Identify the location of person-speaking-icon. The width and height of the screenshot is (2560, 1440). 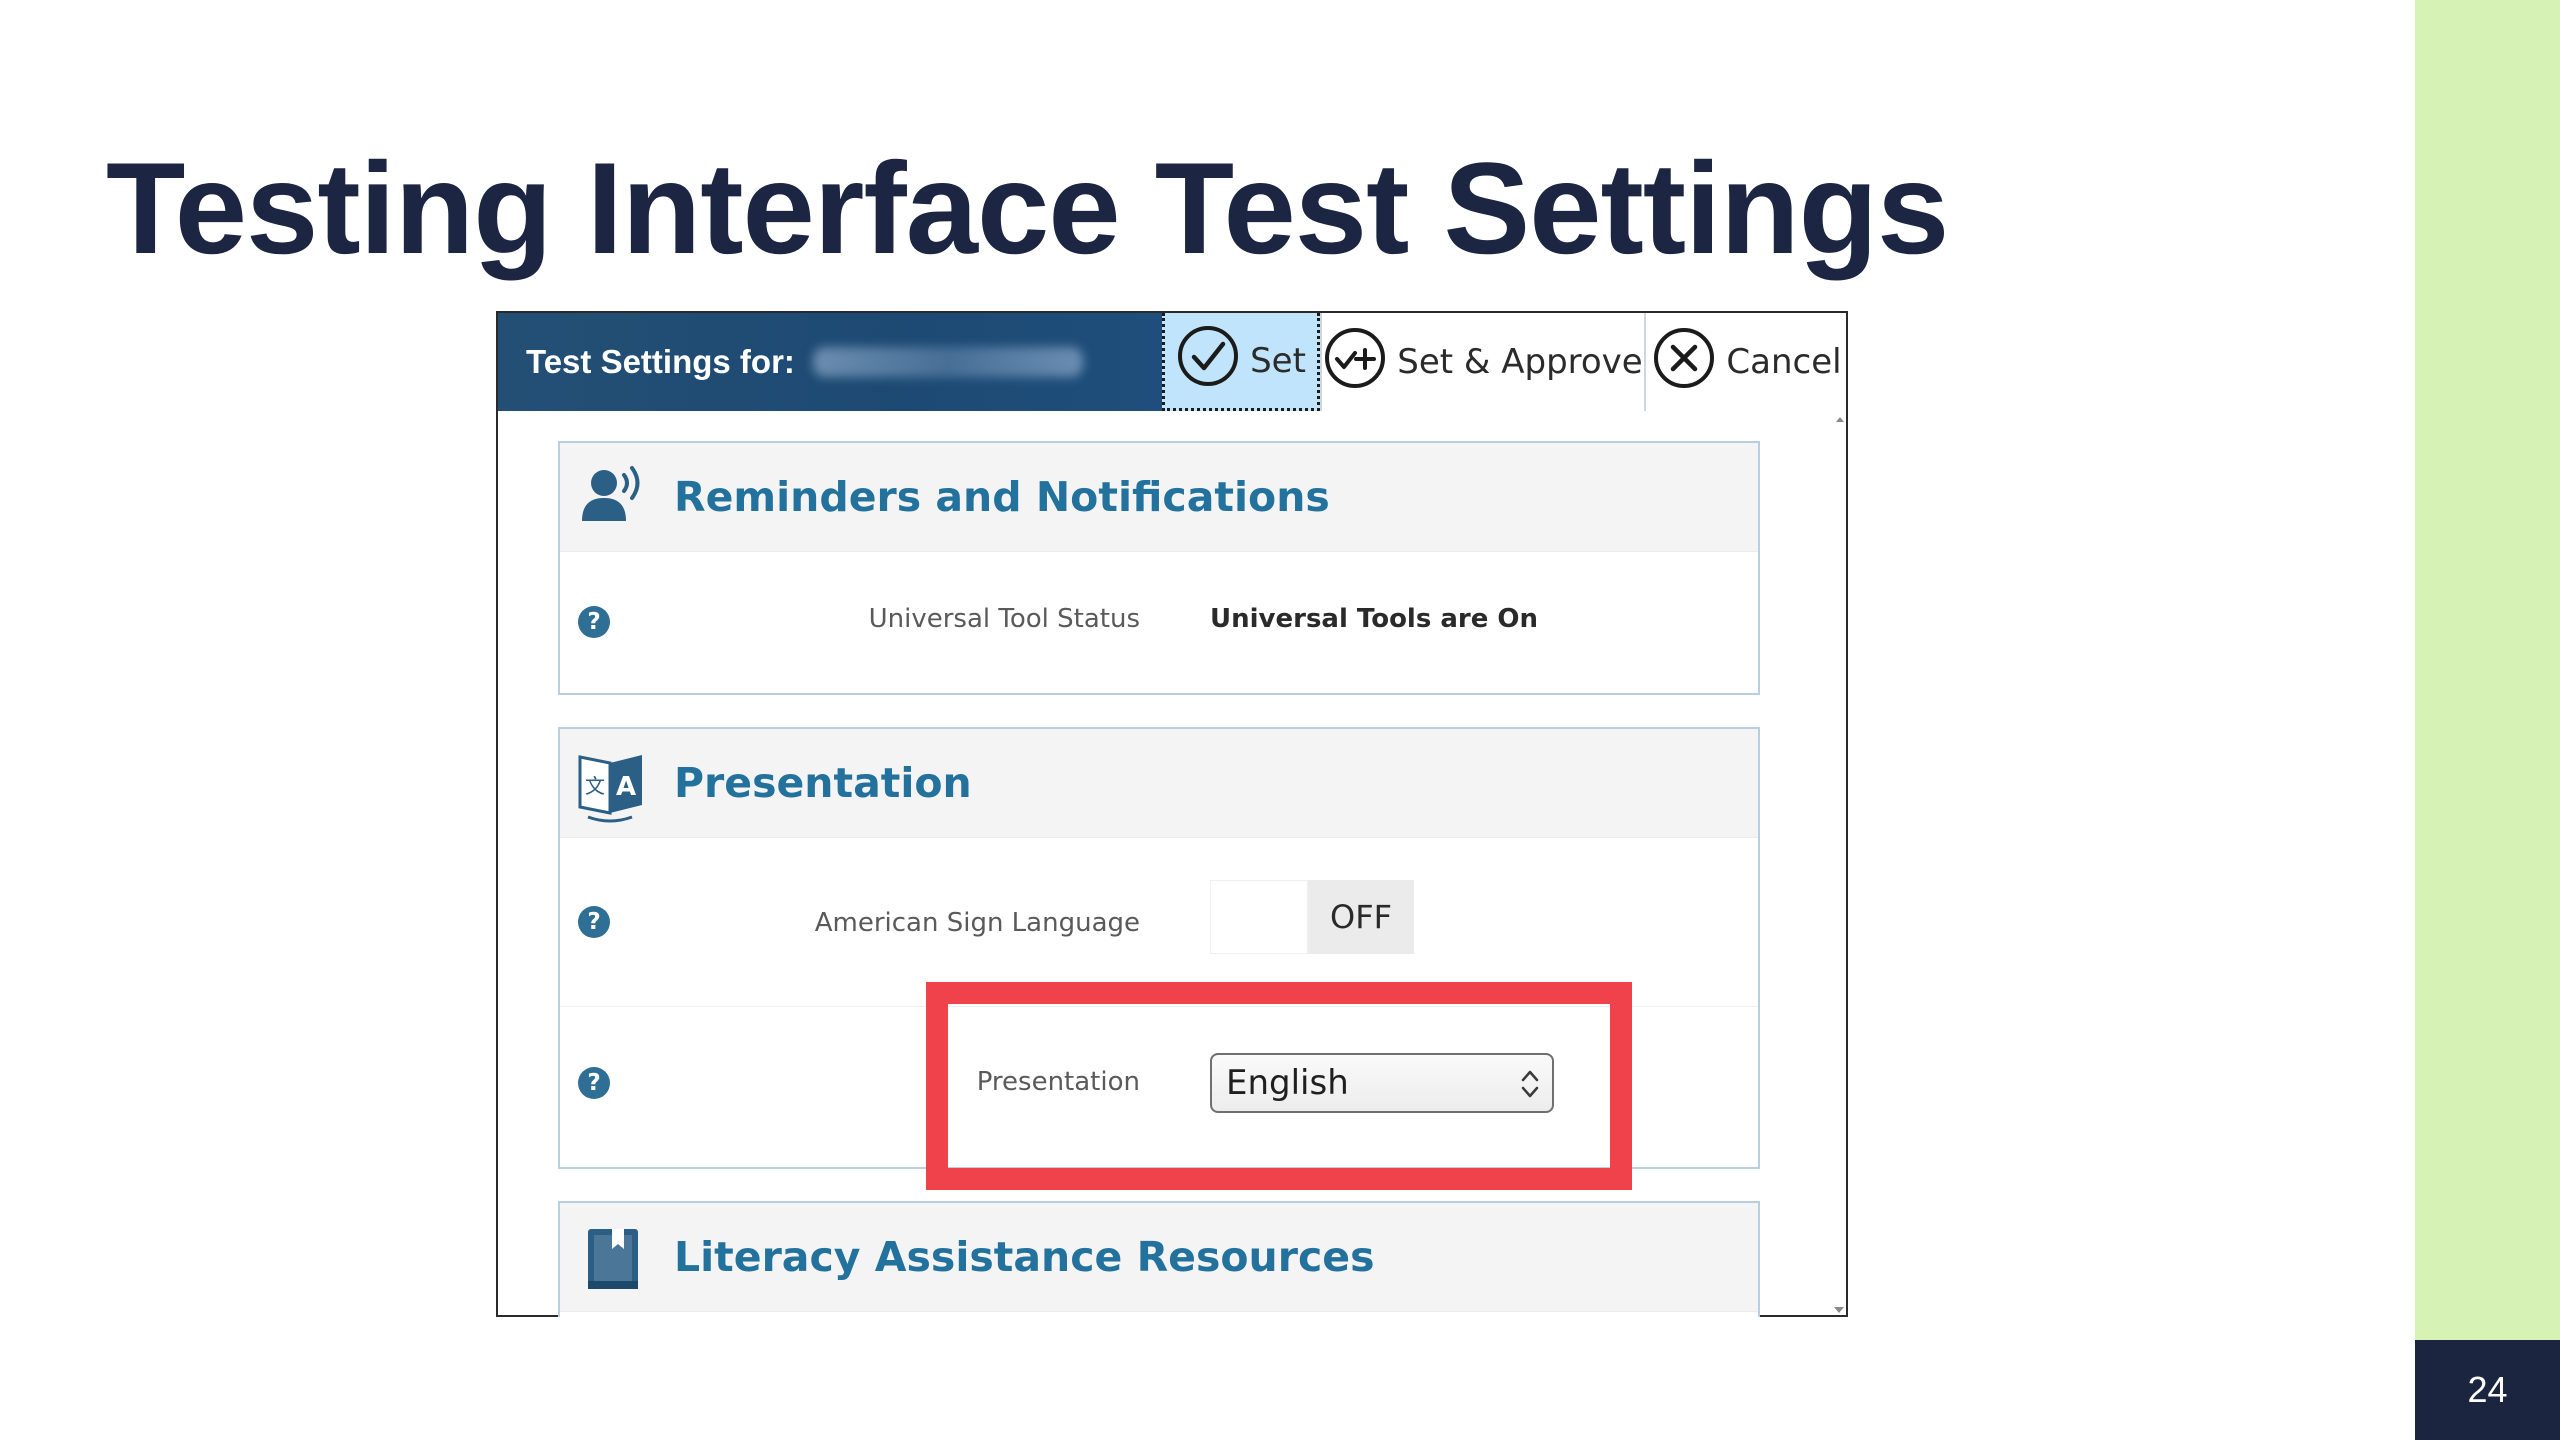
(612, 497).